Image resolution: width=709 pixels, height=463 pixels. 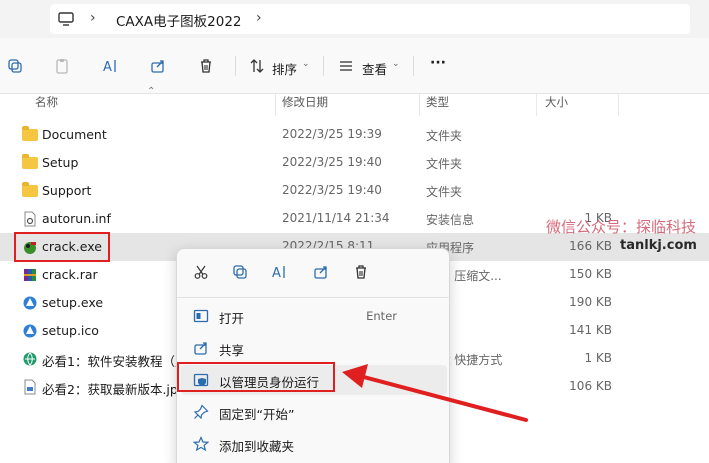 What do you see at coordinates (314, 348) in the screenshot?
I see `menu-item-share: 共享` at bounding box center [314, 348].